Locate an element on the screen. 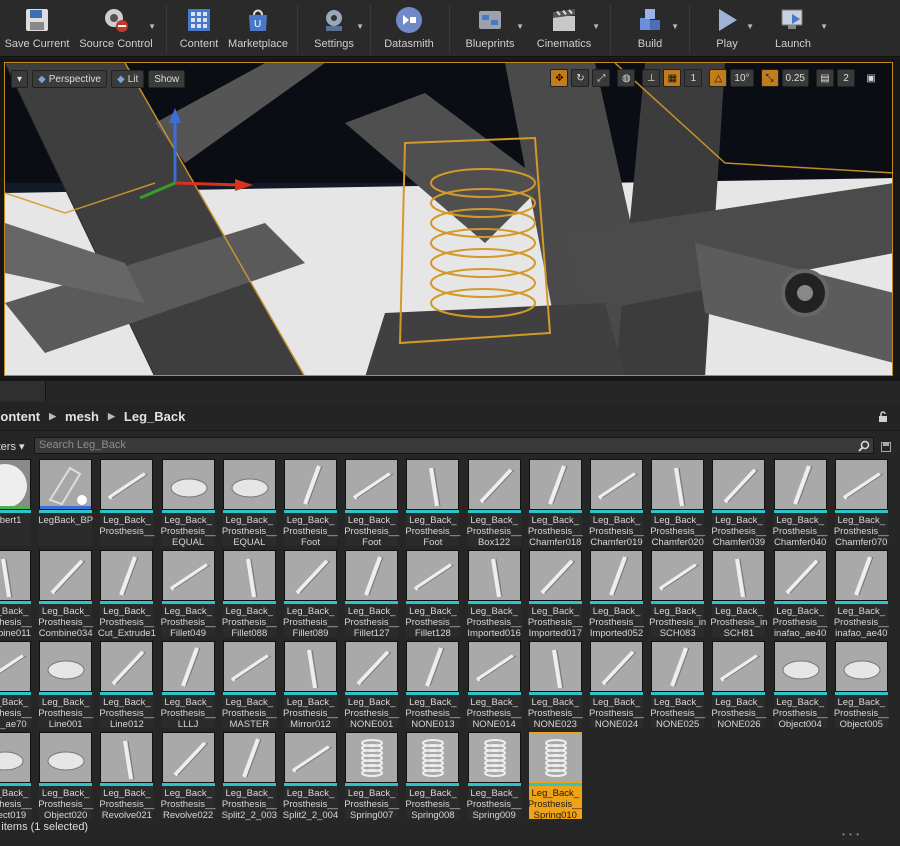  scale-snap-icon: ⤡ is located at coordinates (769, 78).